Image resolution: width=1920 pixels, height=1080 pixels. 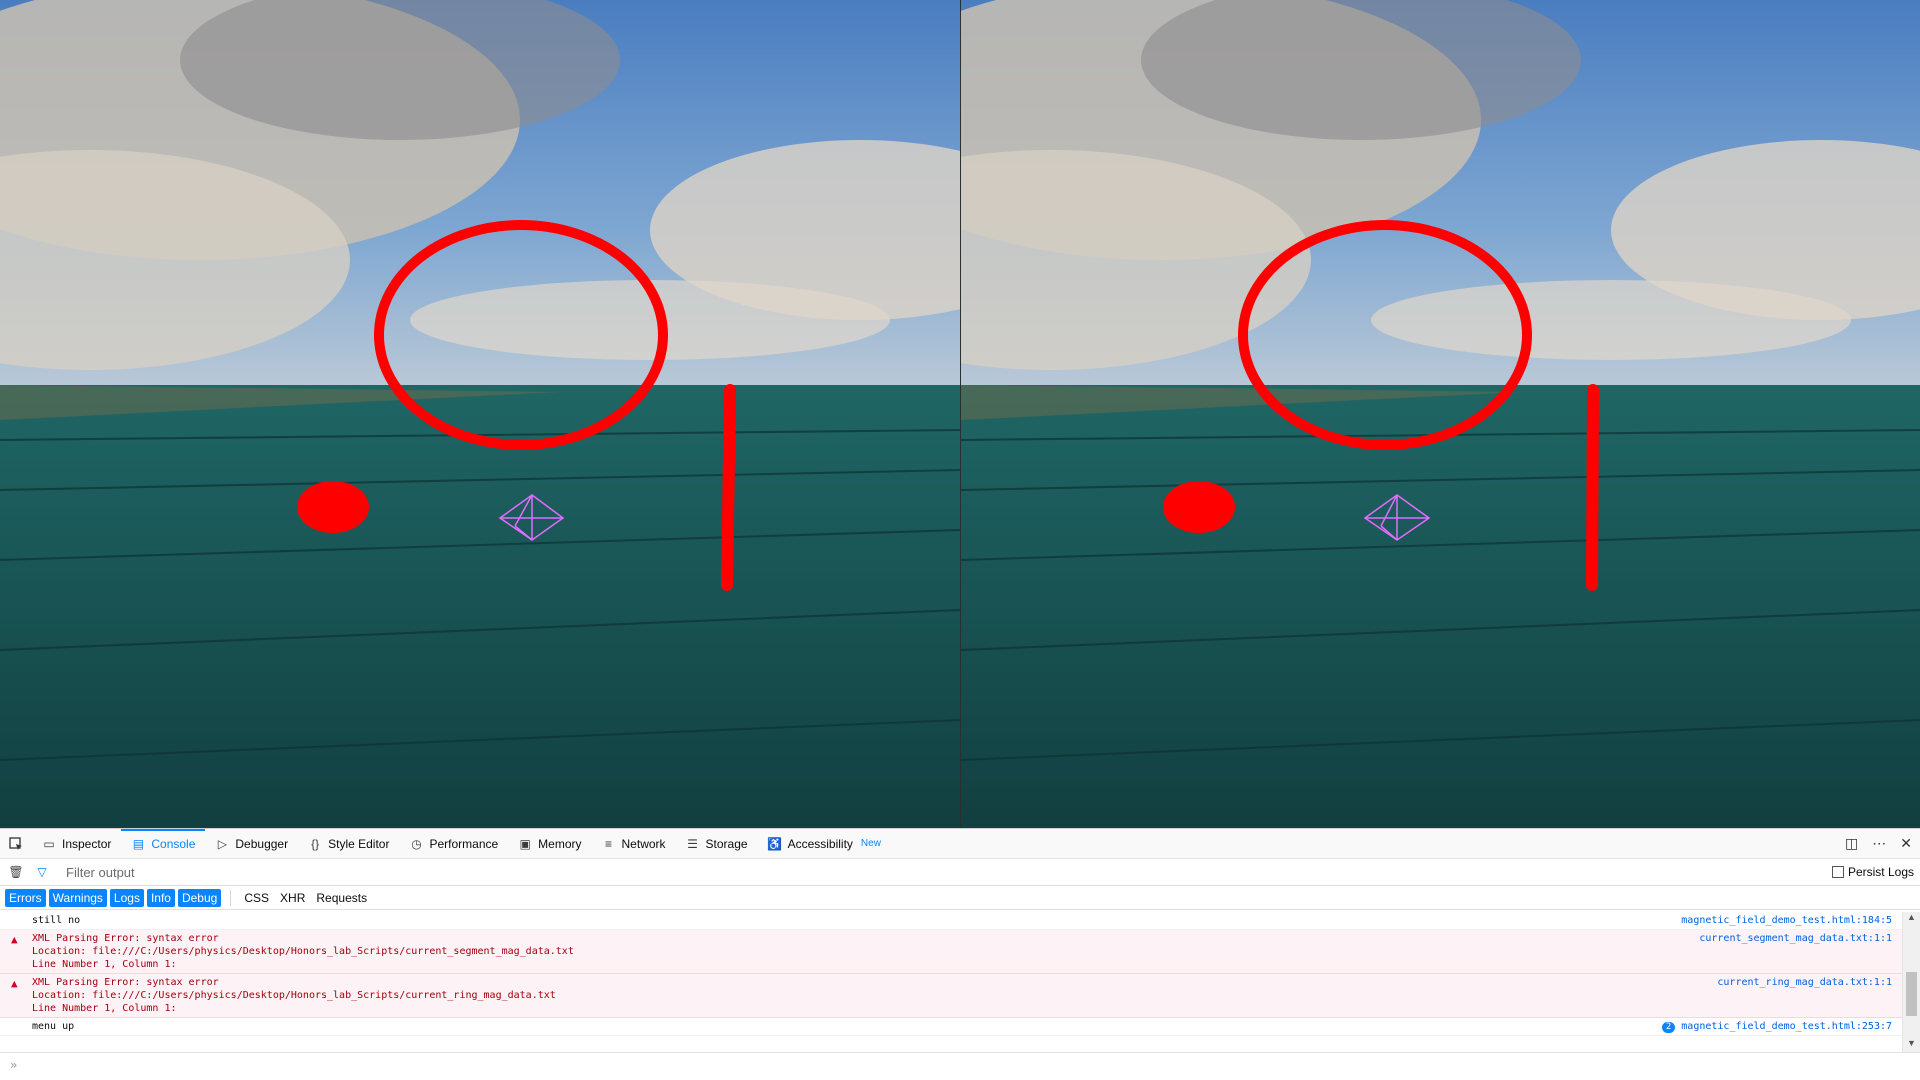 I want to click on tab-accessibility: ♿ Accessibility New, so click(x=824, y=843).